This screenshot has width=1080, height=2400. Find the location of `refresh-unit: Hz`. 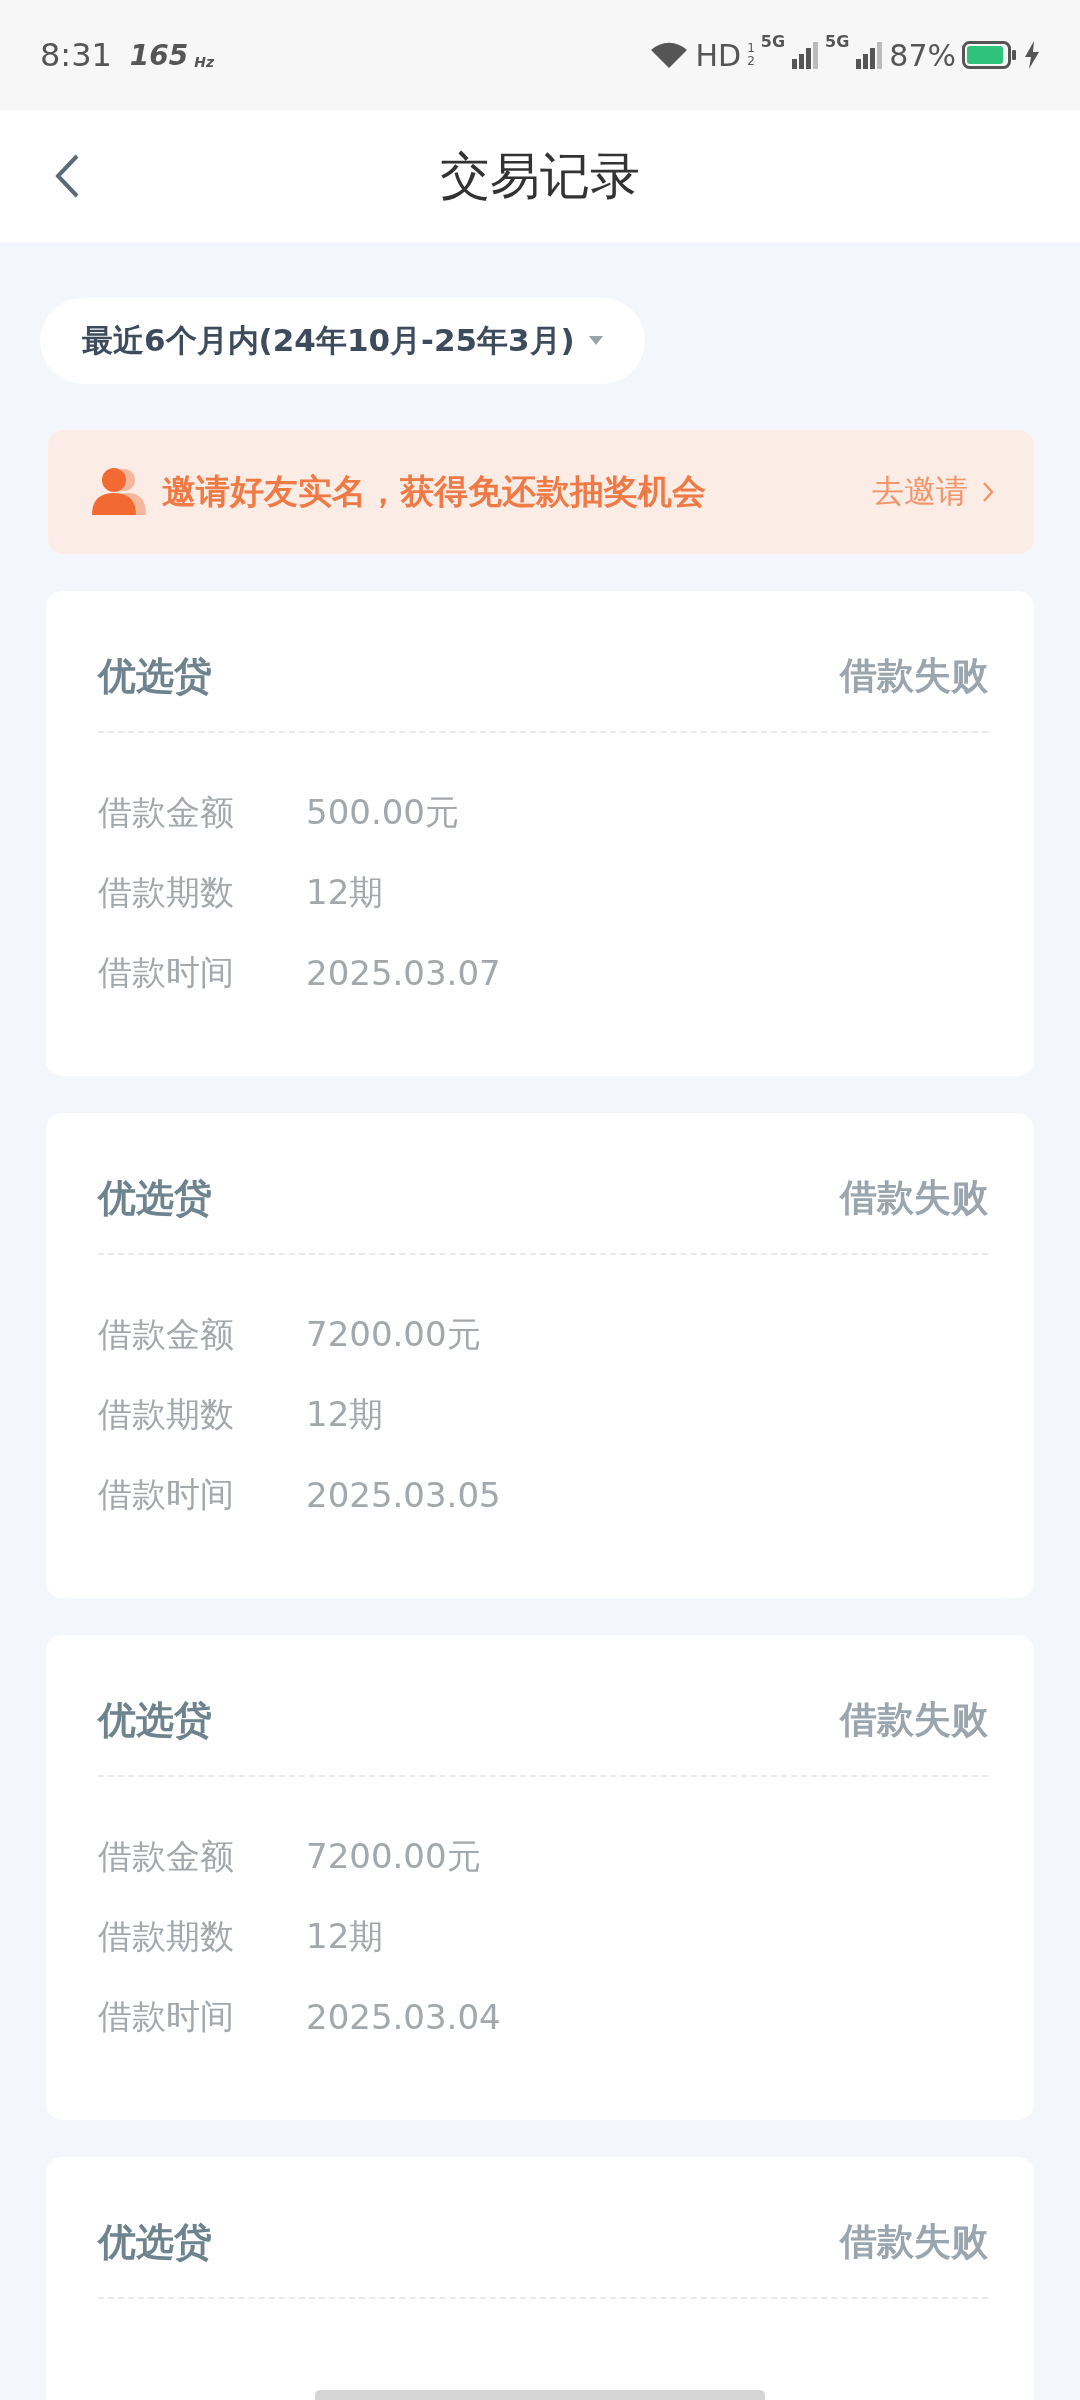

refresh-unit: Hz is located at coordinates (204, 62).